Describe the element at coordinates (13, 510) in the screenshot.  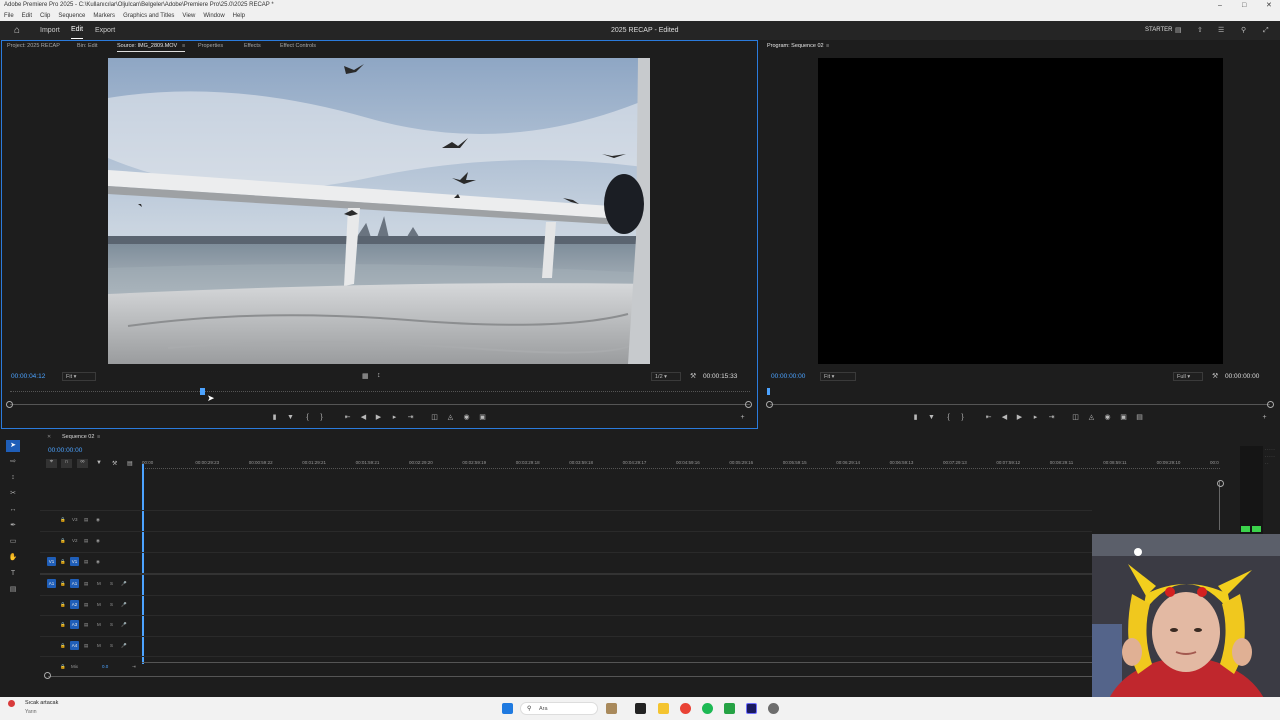
I see `slip-icon: ↔` at that location.